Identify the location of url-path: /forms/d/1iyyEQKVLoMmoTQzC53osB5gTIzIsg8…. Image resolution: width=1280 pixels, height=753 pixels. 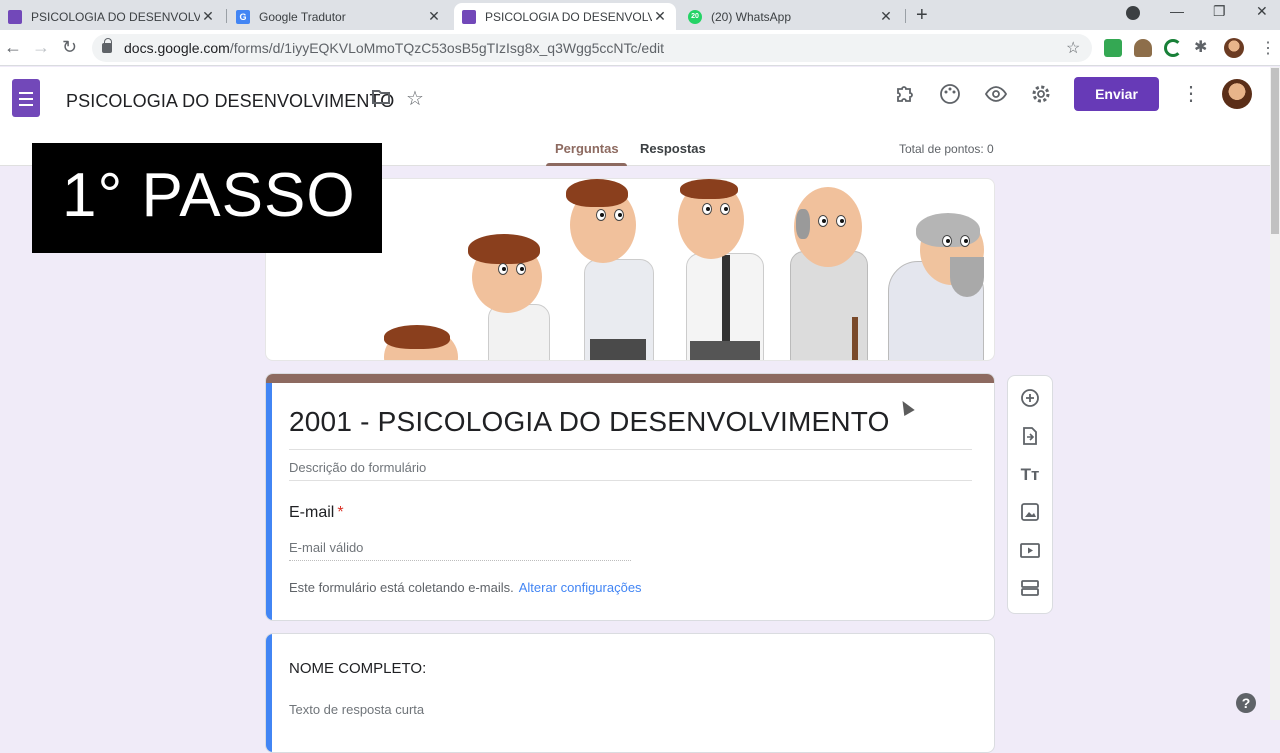
(447, 48).